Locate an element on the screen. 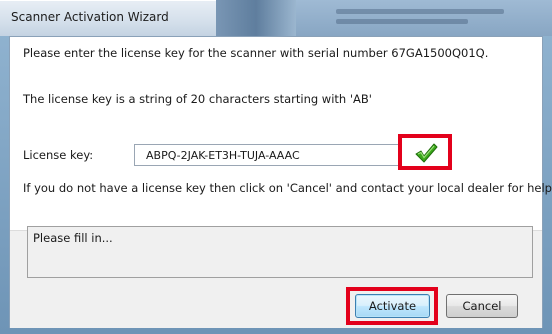 The image size is (552, 334). license-key-label: License key: is located at coordinates (58, 155).